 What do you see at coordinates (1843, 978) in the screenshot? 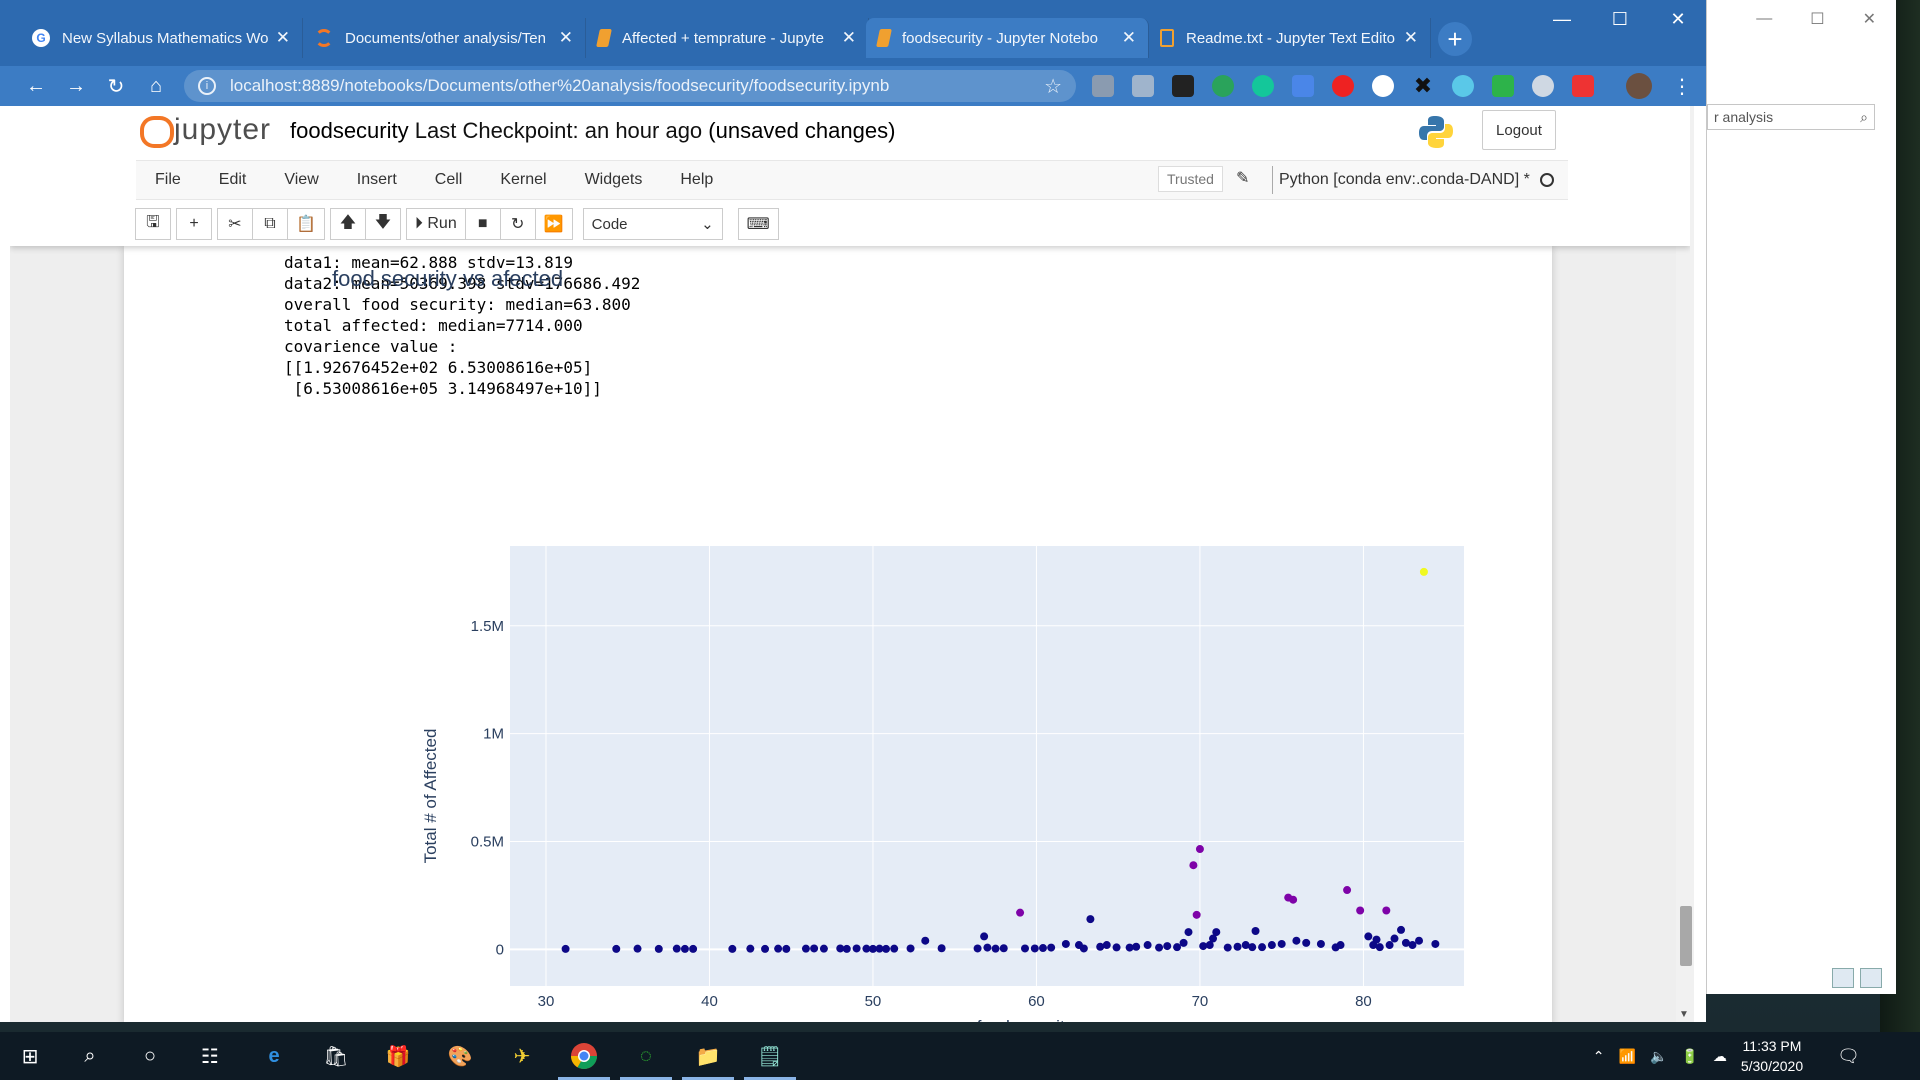
I see `details-view-icon` at bounding box center [1843, 978].